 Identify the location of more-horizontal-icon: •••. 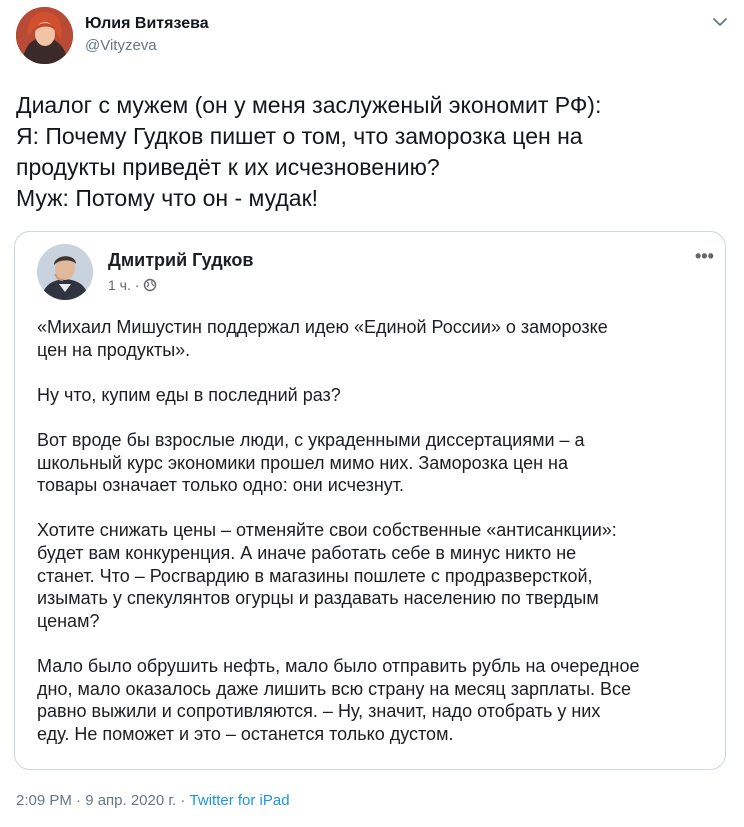
(704, 256).